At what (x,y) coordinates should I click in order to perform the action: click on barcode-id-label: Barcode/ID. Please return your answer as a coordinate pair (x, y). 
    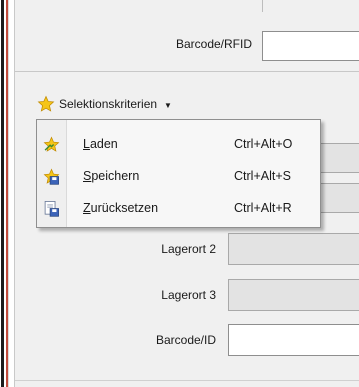
    Looking at the image, I should click on (185, 340).